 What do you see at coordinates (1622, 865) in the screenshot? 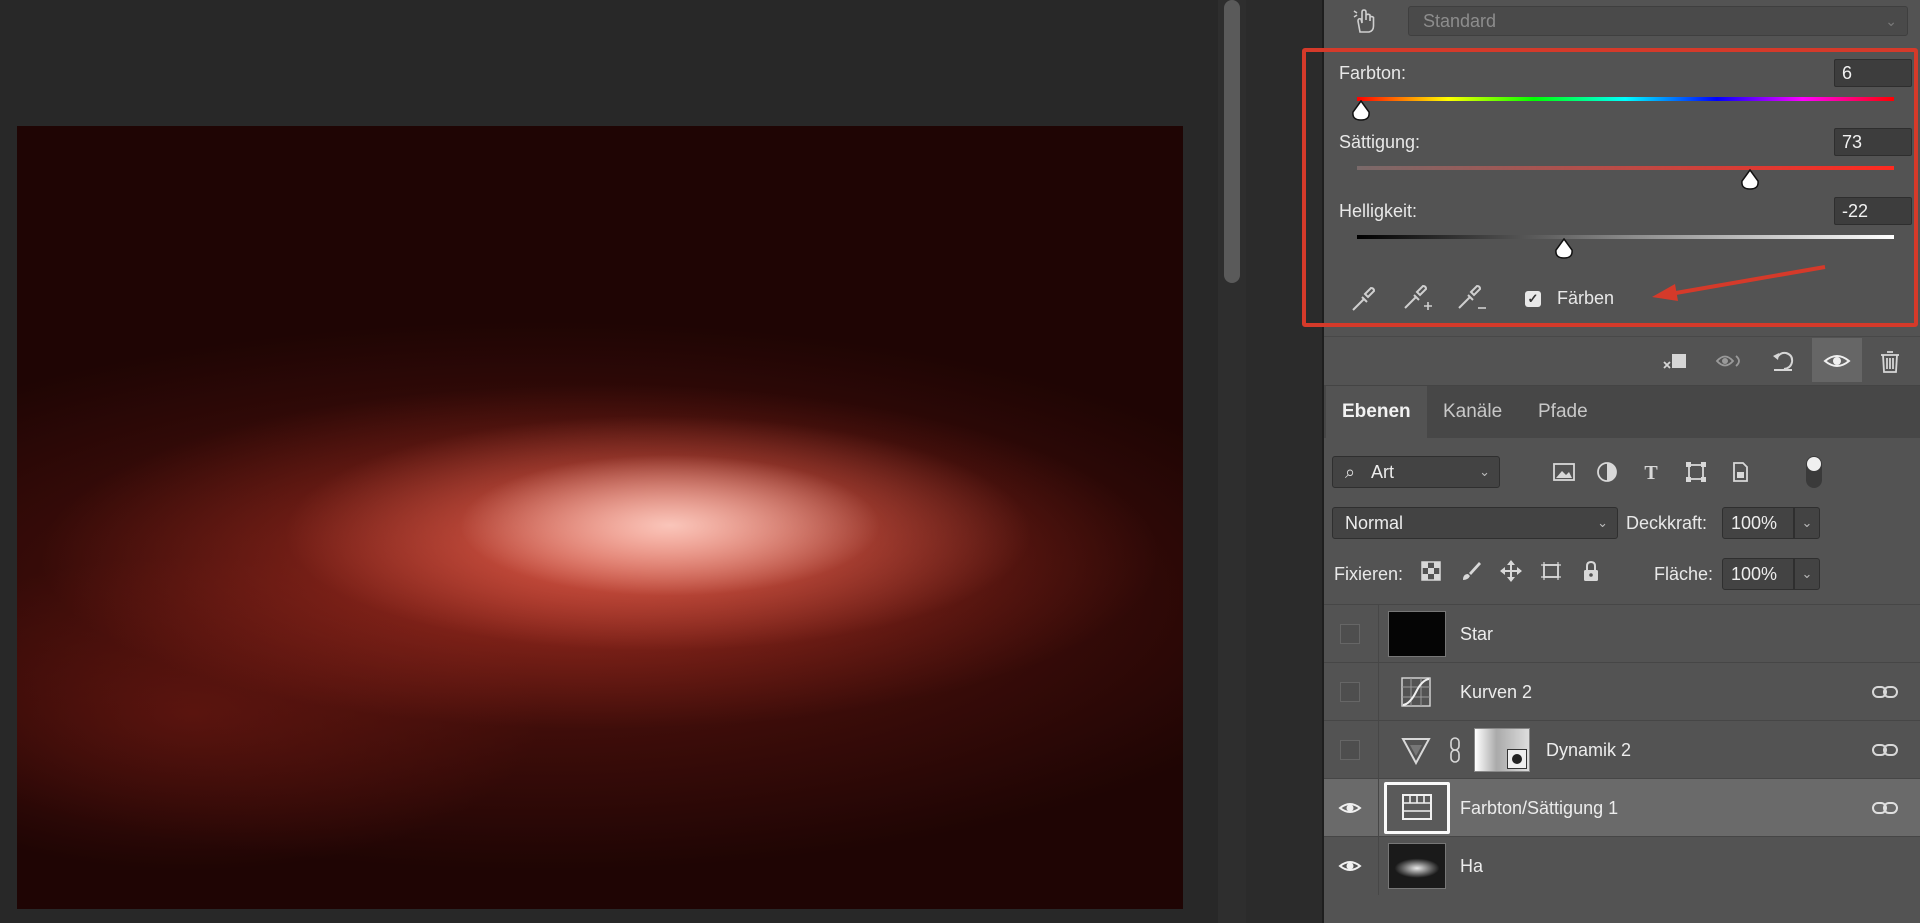
I see `layer-row-ha: Ha` at bounding box center [1622, 865].